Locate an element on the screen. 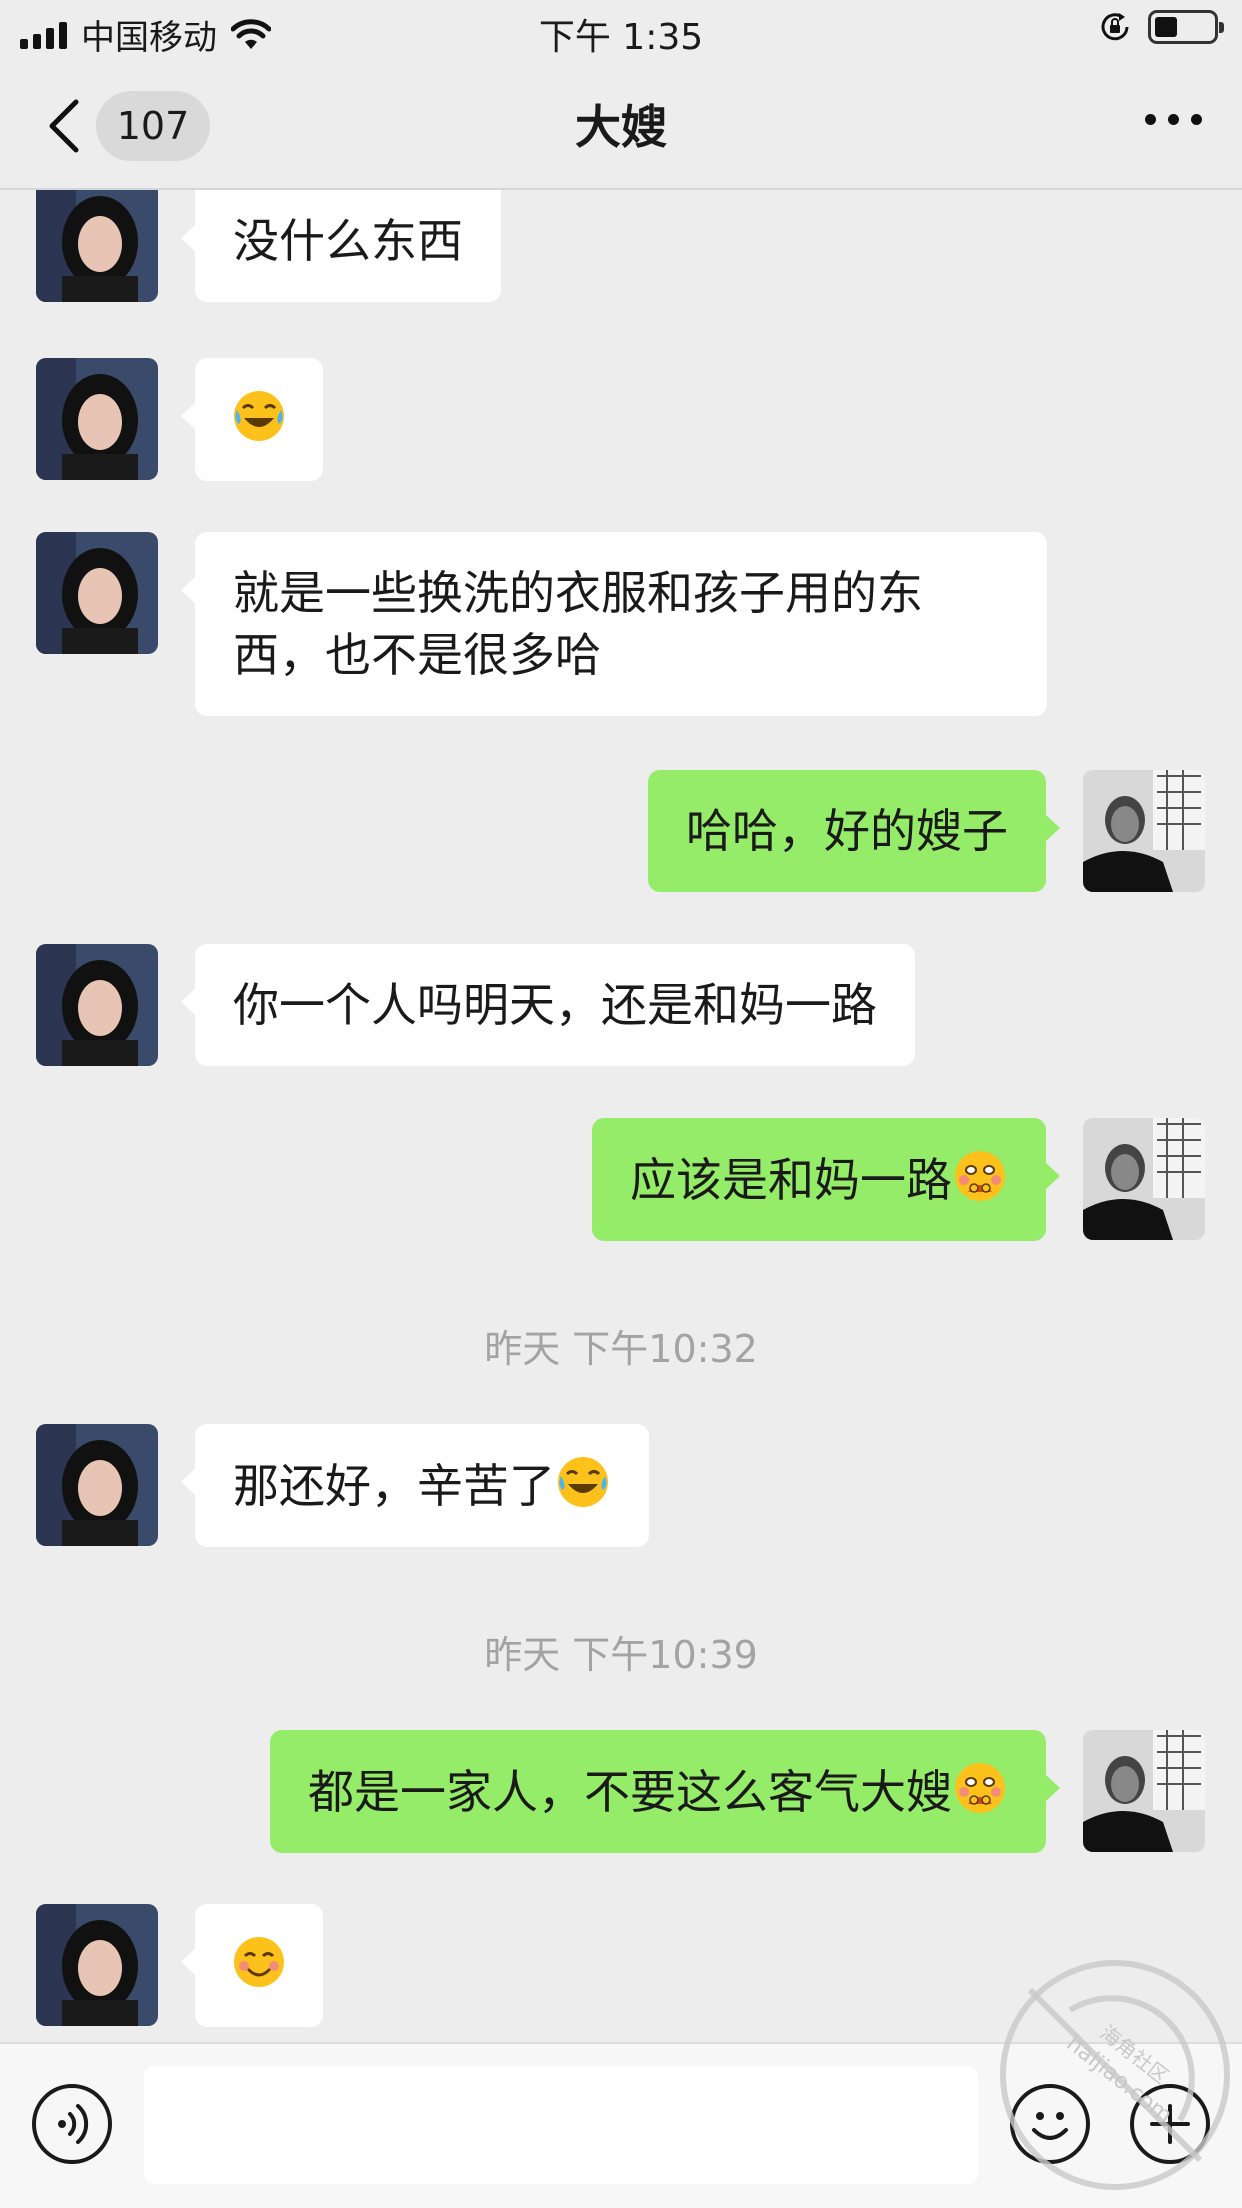 The height and width of the screenshot is (2208, 1242). message-timestamp: 昨天 下午10:39 is located at coordinates (621, 1655).